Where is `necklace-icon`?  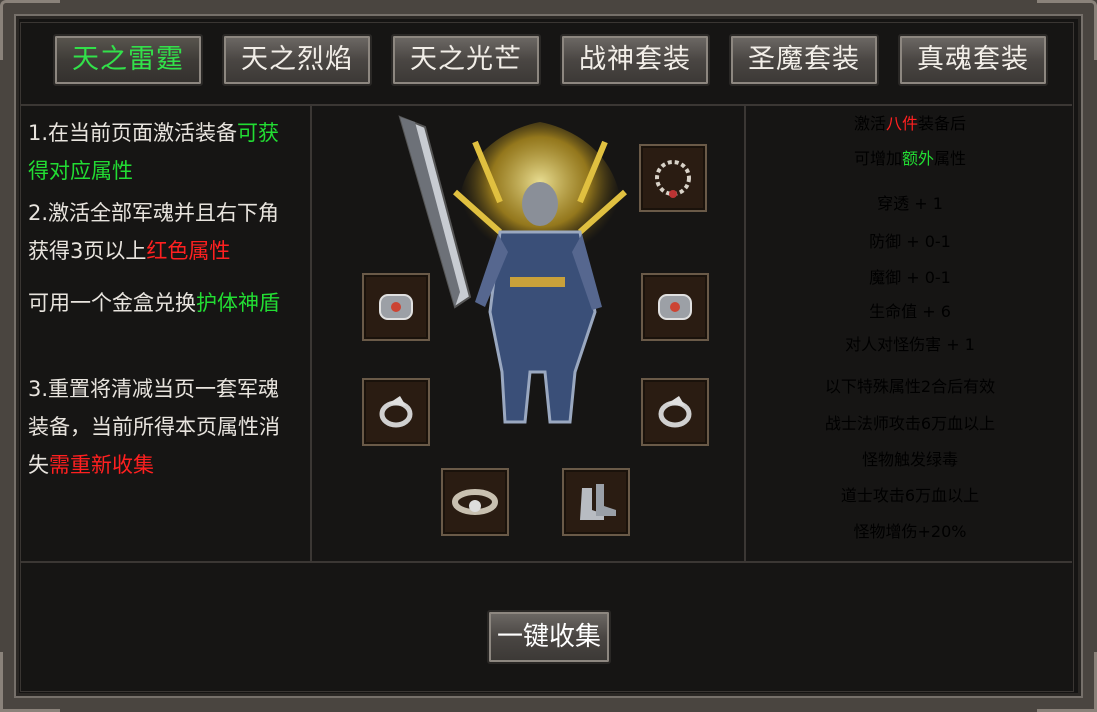 necklace-icon is located at coordinates (673, 179).